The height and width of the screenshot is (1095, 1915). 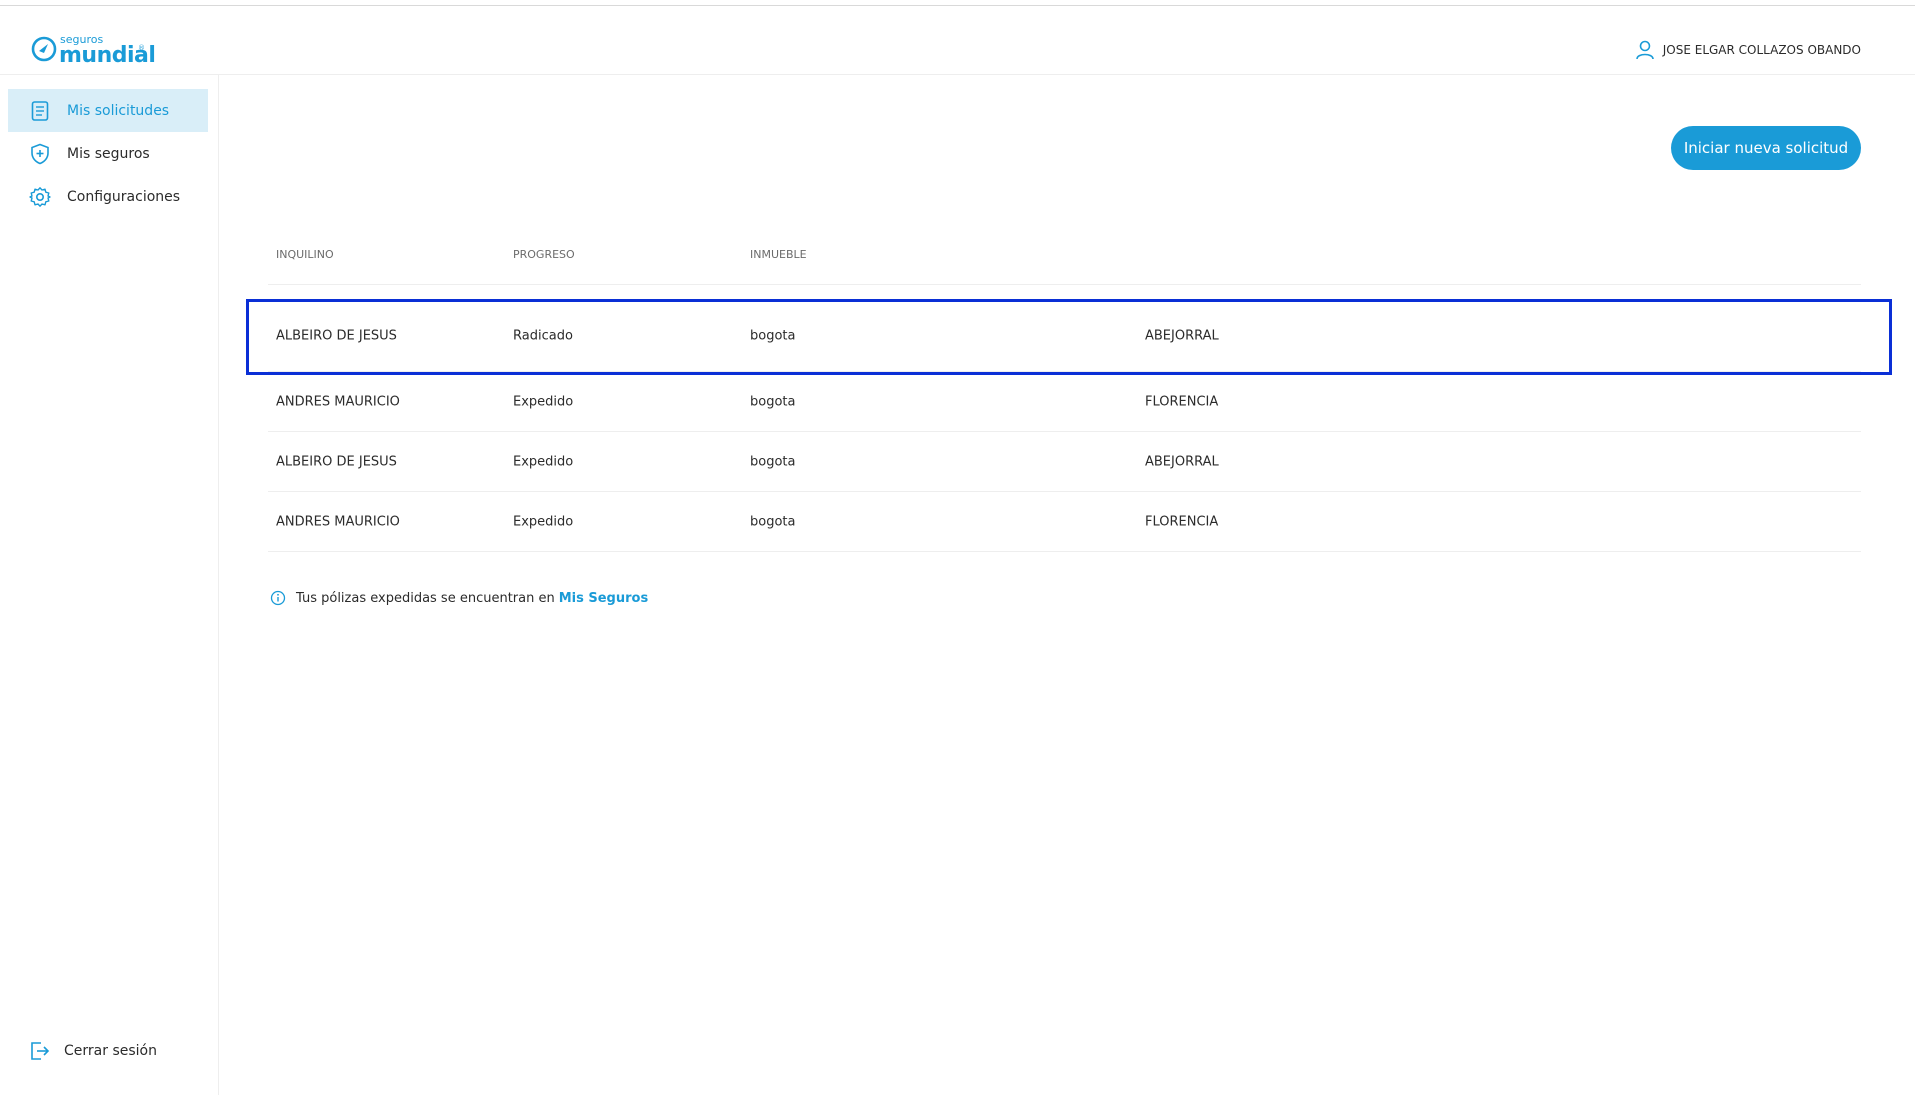 What do you see at coordinates (778, 254) in the screenshot?
I see `column-header-inmueble: INMUEBLE` at bounding box center [778, 254].